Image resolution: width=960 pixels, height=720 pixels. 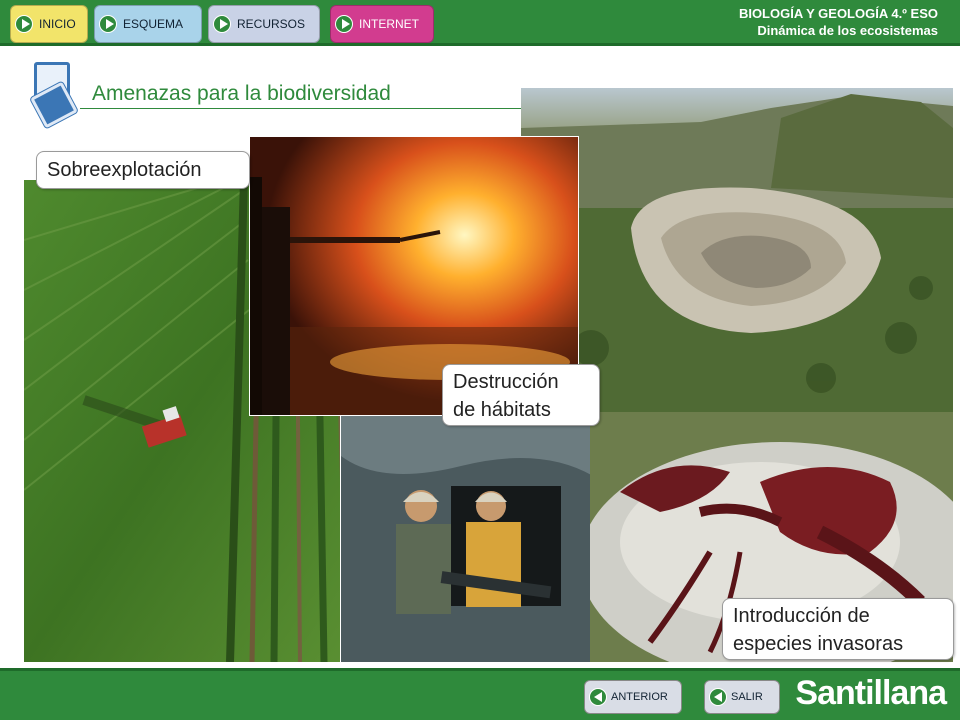 What do you see at coordinates (847, 30) in the screenshot?
I see `unit-title: Dinámica de los ecosistemas` at bounding box center [847, 30].